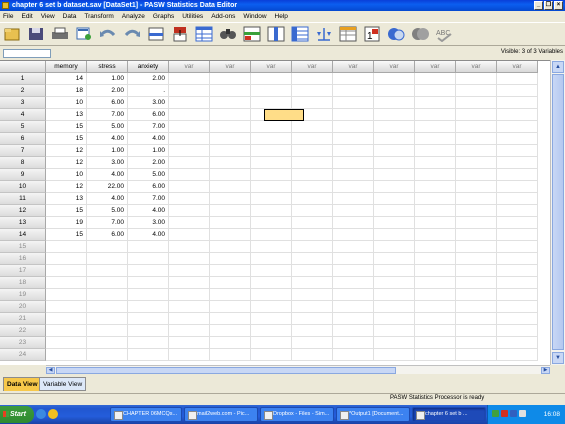 This screenshot has height=424, width=565. I want to click on table-cell: 19, so click(66, 223).